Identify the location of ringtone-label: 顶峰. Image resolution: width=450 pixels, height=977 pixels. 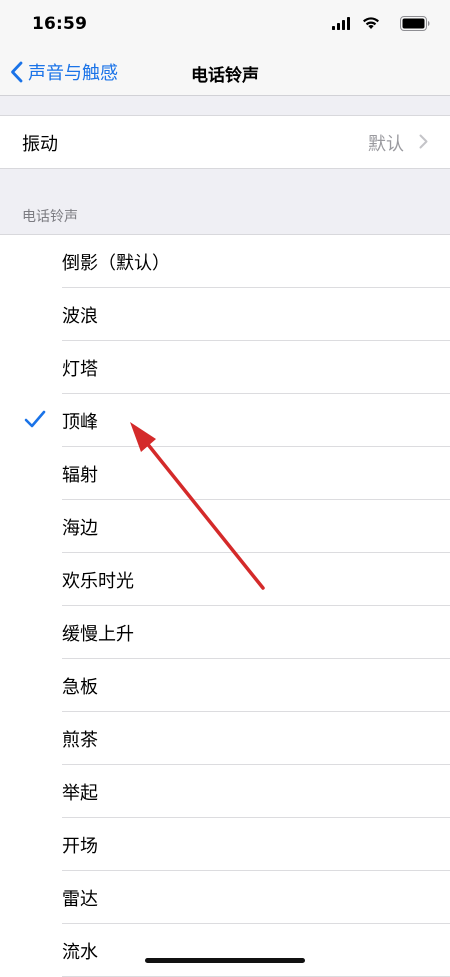
(80, 422).